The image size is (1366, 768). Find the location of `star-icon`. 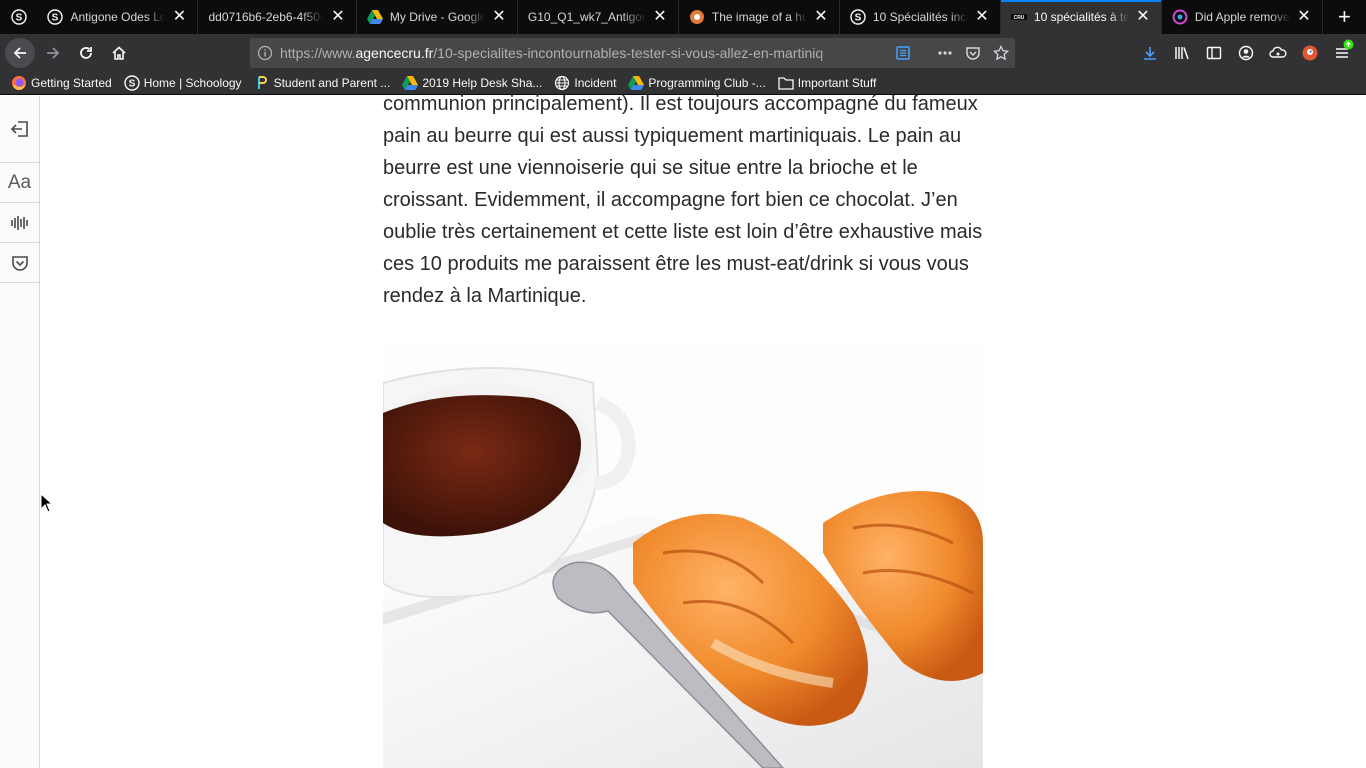

star-icon is located at coordinates (1001, 53).